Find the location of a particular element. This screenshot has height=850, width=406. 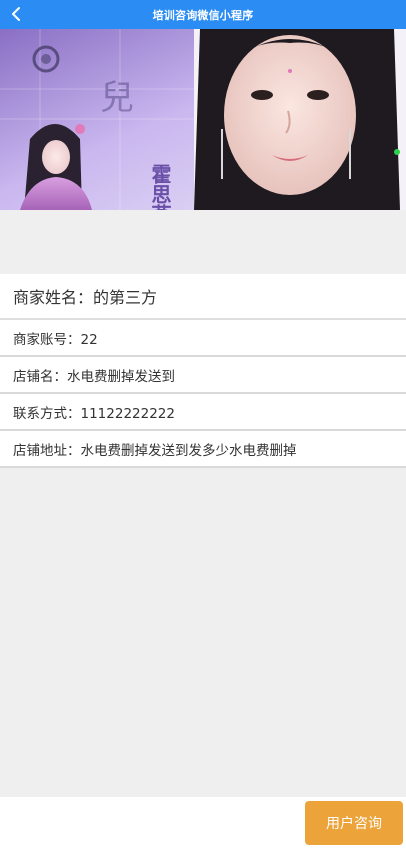

merchant-name: 商家姓名：的第三方 is located at coordinates (85, 297).